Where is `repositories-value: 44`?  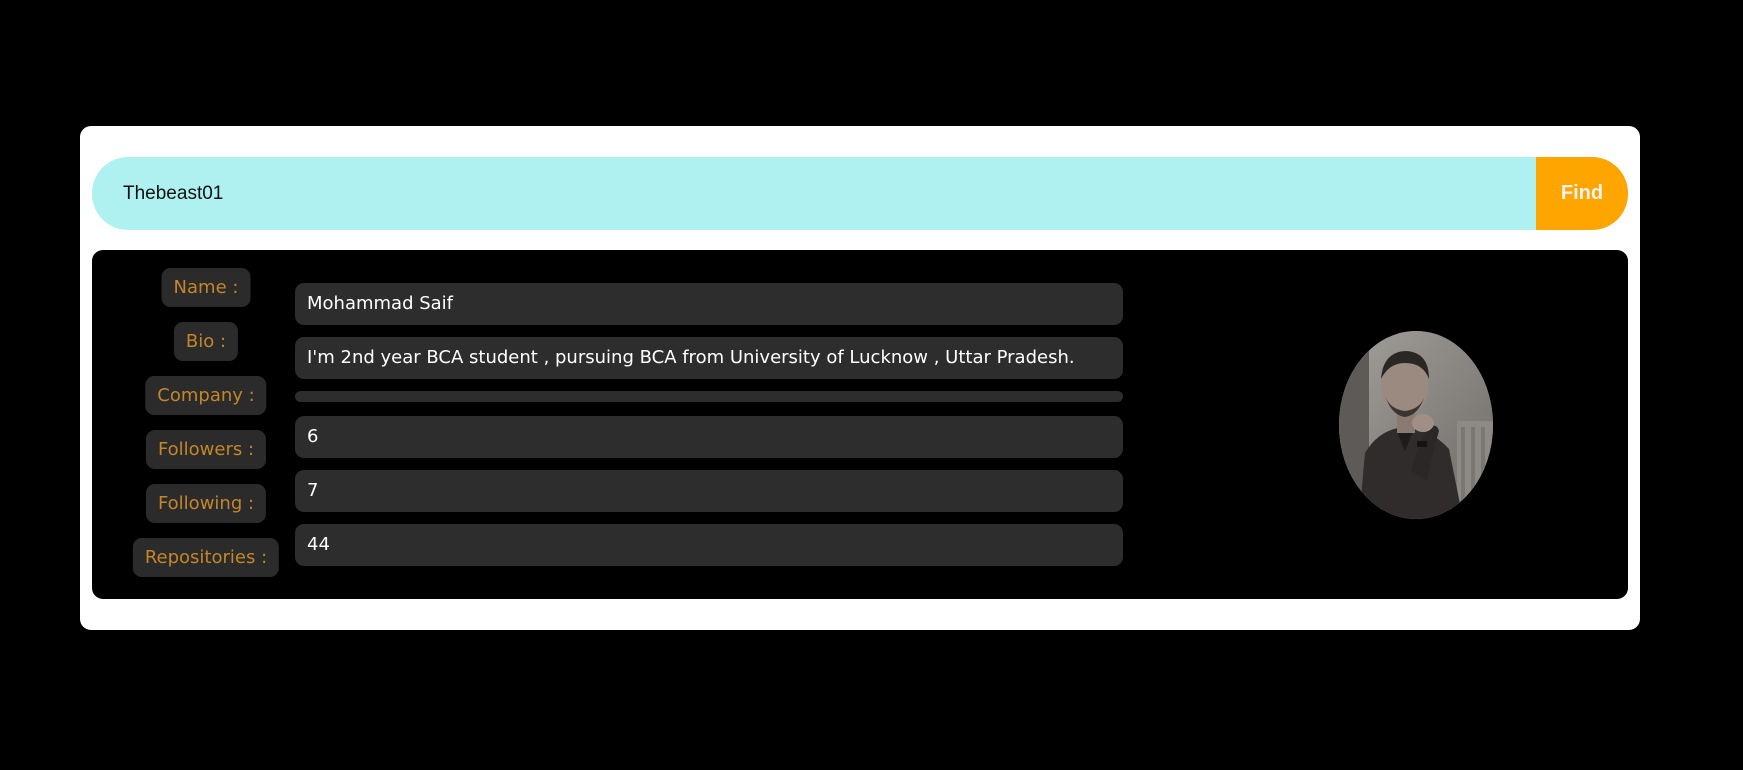 repositories-value: 44 is located at coordinates (709, 545).